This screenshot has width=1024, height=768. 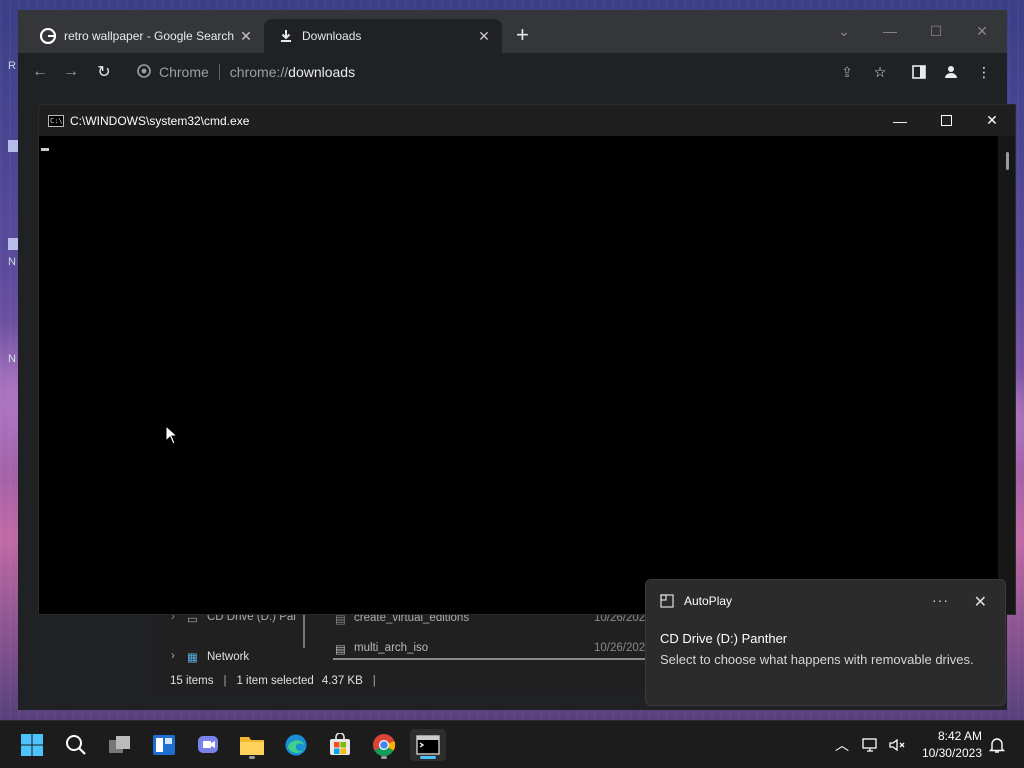 What do you see at coordinates (400, 681) in the screenshot?
I see `status-bar: 15 items | 1 item selected 4.37 KB |` at bounding box center [400, 681].